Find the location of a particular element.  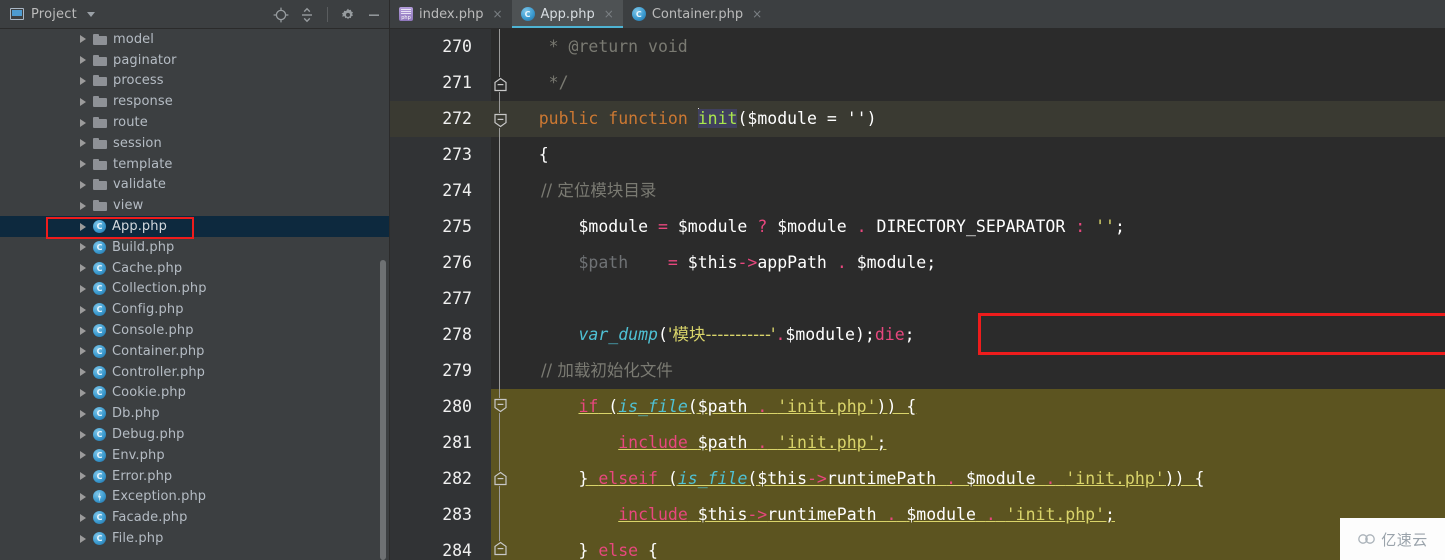

editor-tab-app-php: C App.php × is located at coordinates (567, 14).